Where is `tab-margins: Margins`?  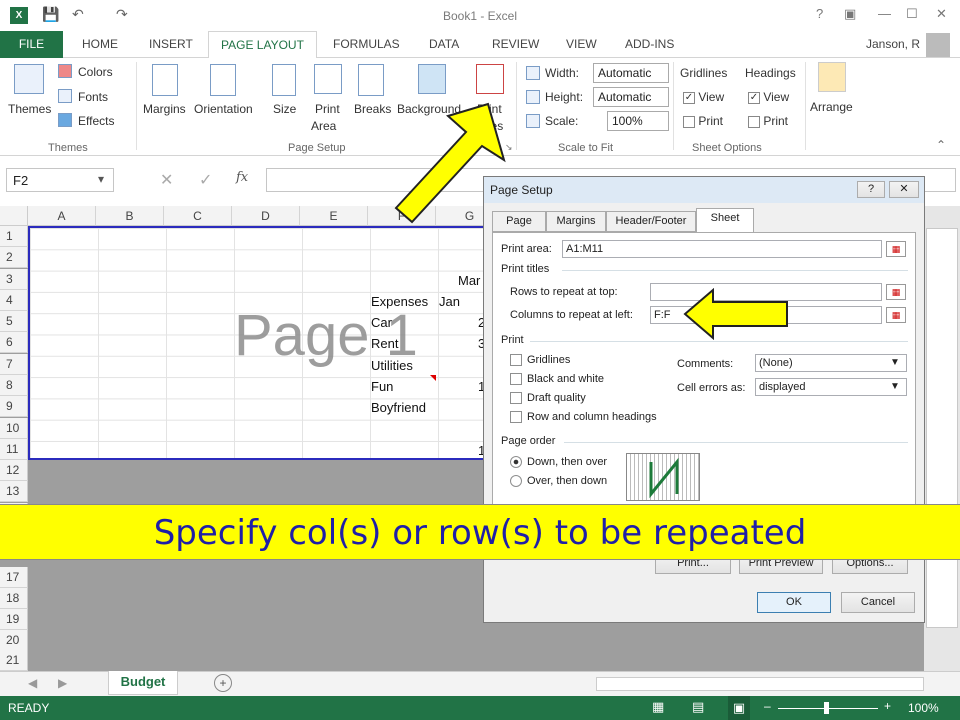
tab-margins: Margins is located at coordinates (576, 221).